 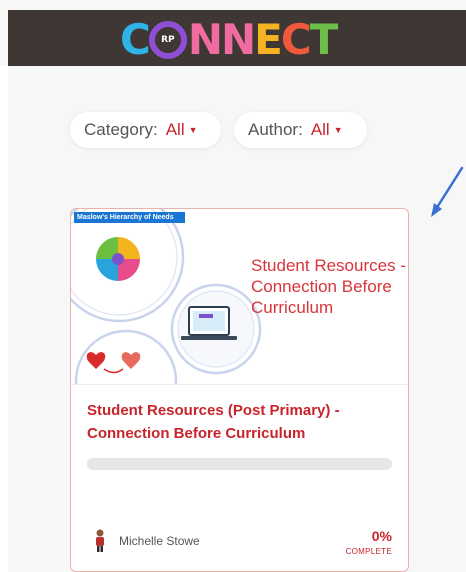 What do you see at coordinates (275, 129) in the screenshot?
I see `author-filter-label: Author:` at bounding box center [275, 129].